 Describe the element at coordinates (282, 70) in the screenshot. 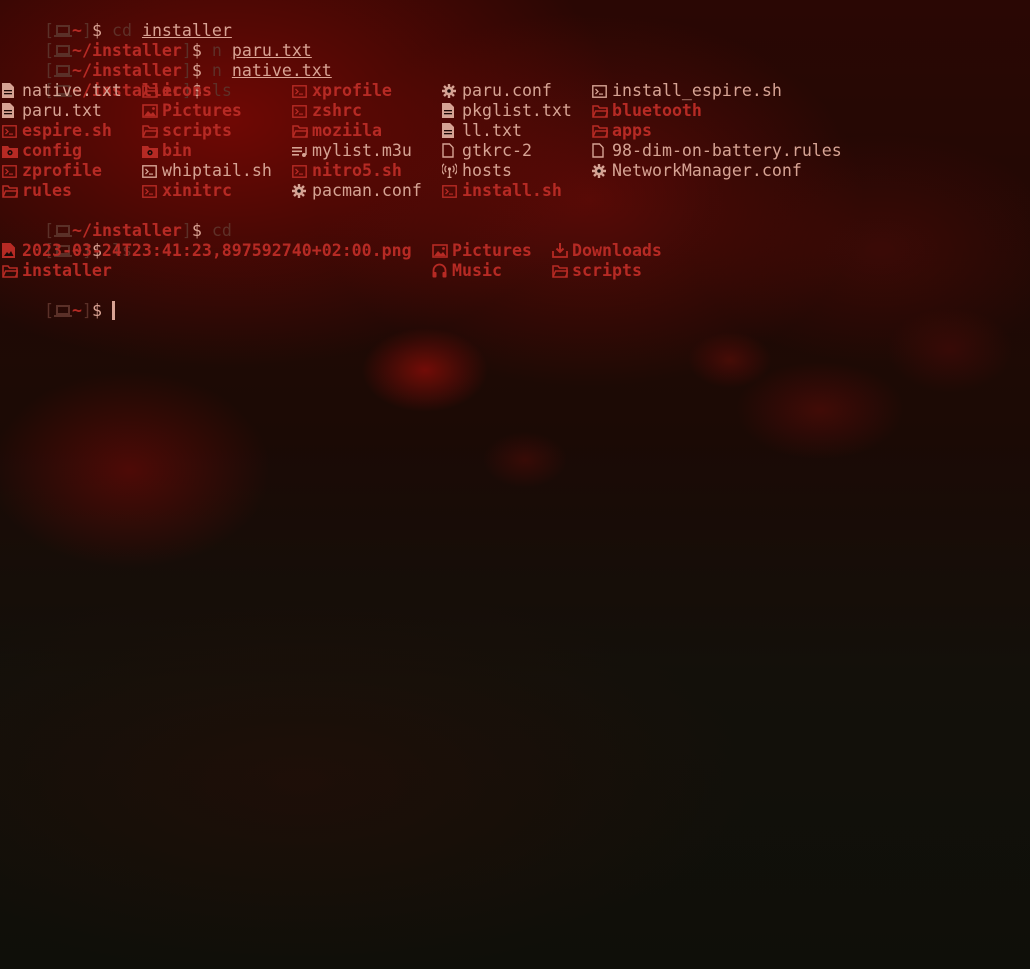

I see `command-argument: native.txt` at that location.